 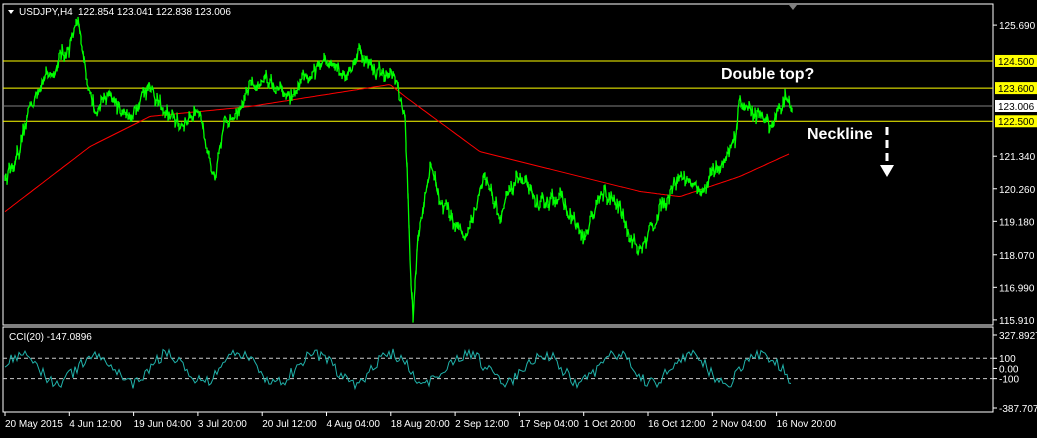 I want to click on cci-tick-label: 327.8927, so click(x=1018, y=336).